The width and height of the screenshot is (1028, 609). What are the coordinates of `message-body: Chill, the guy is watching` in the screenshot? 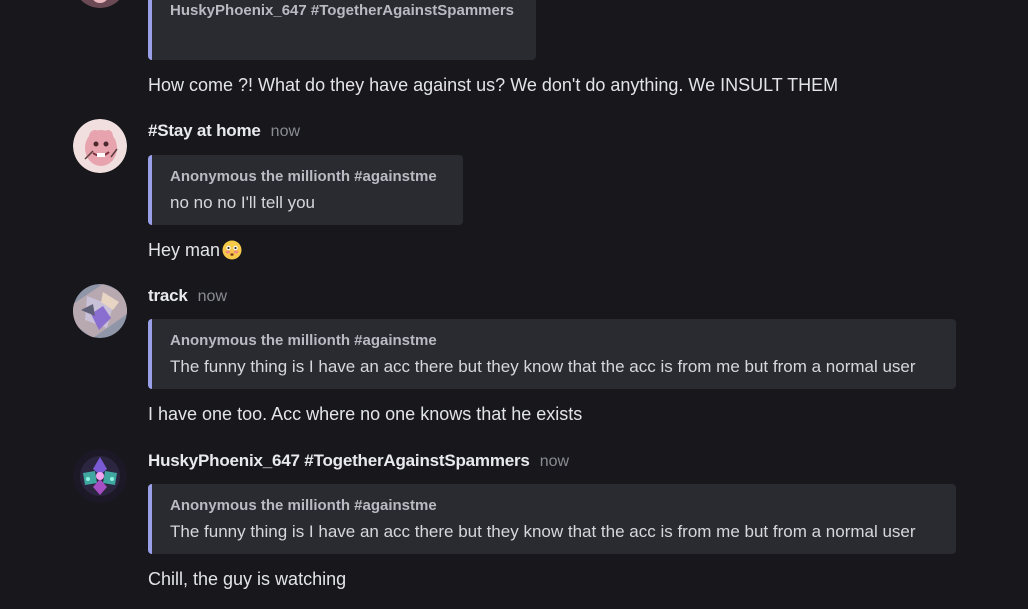 It's located at (247, 578).